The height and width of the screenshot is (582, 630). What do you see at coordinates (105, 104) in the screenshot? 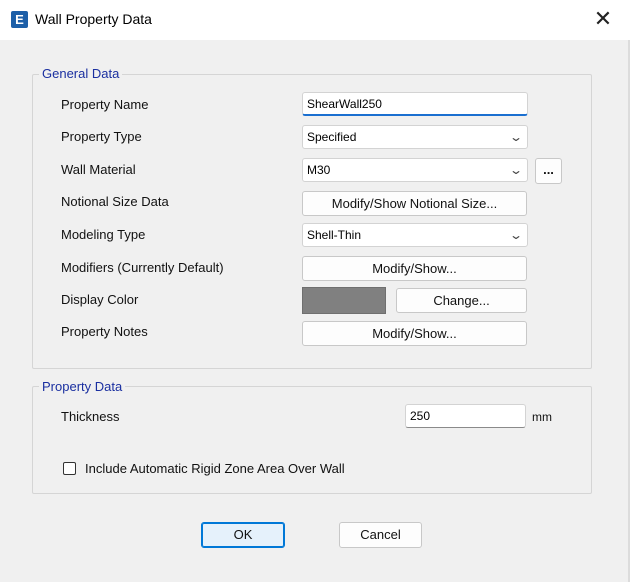
I see `property-name-label: Property Name` at bounding box center [105, 104].